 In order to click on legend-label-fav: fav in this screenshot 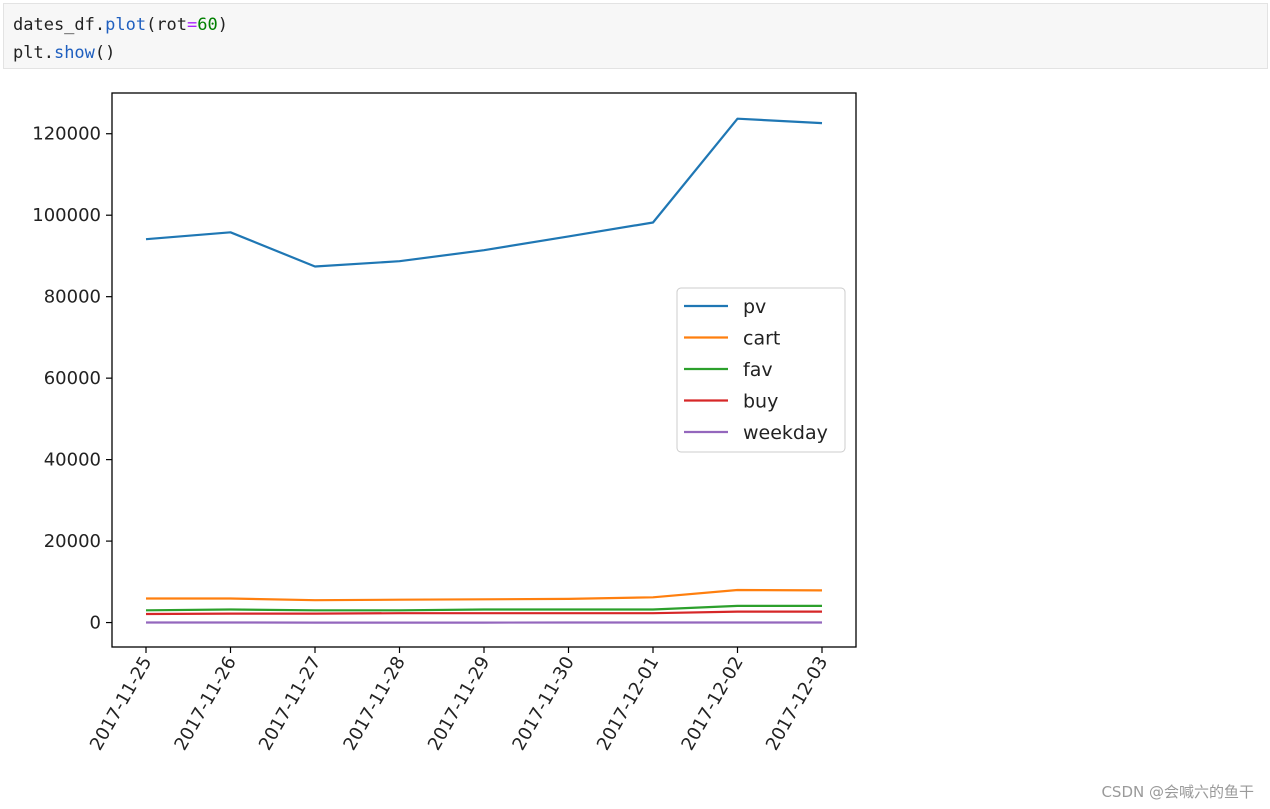, I will do `click(758, 370)`.